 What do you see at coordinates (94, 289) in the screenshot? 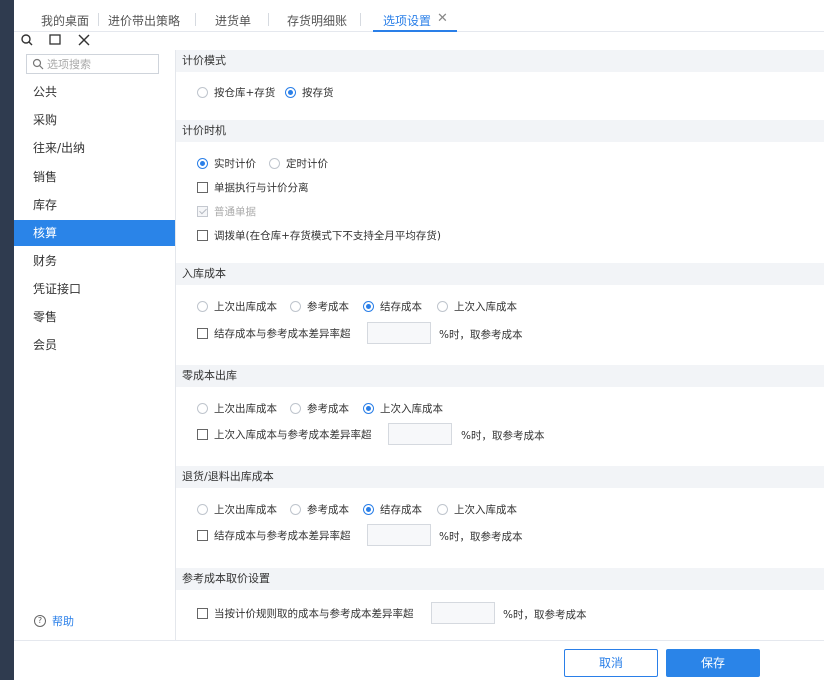
I see `sidebar-item-voucher: 凭证接口` at bounding box center [94, 289].